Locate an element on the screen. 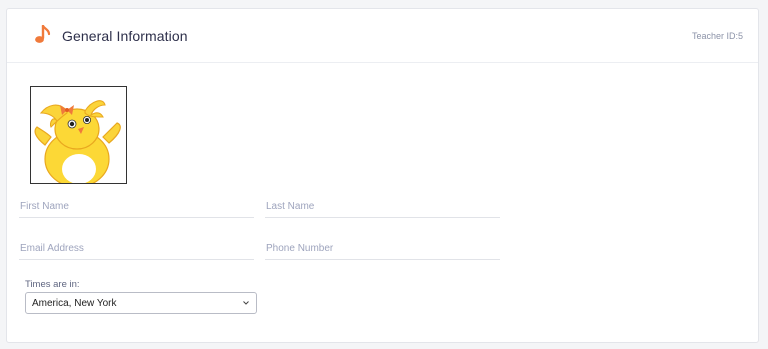  first-name-field is located at coordinates (136, 207).